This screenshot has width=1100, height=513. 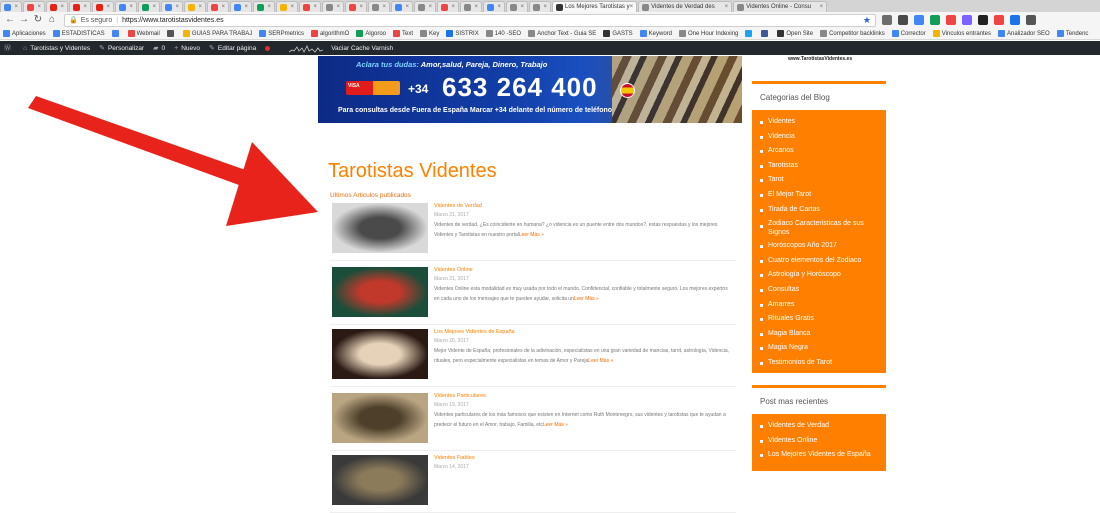 I want to click on category-link: Tirada de Cartas, so click(x=820, y=210).